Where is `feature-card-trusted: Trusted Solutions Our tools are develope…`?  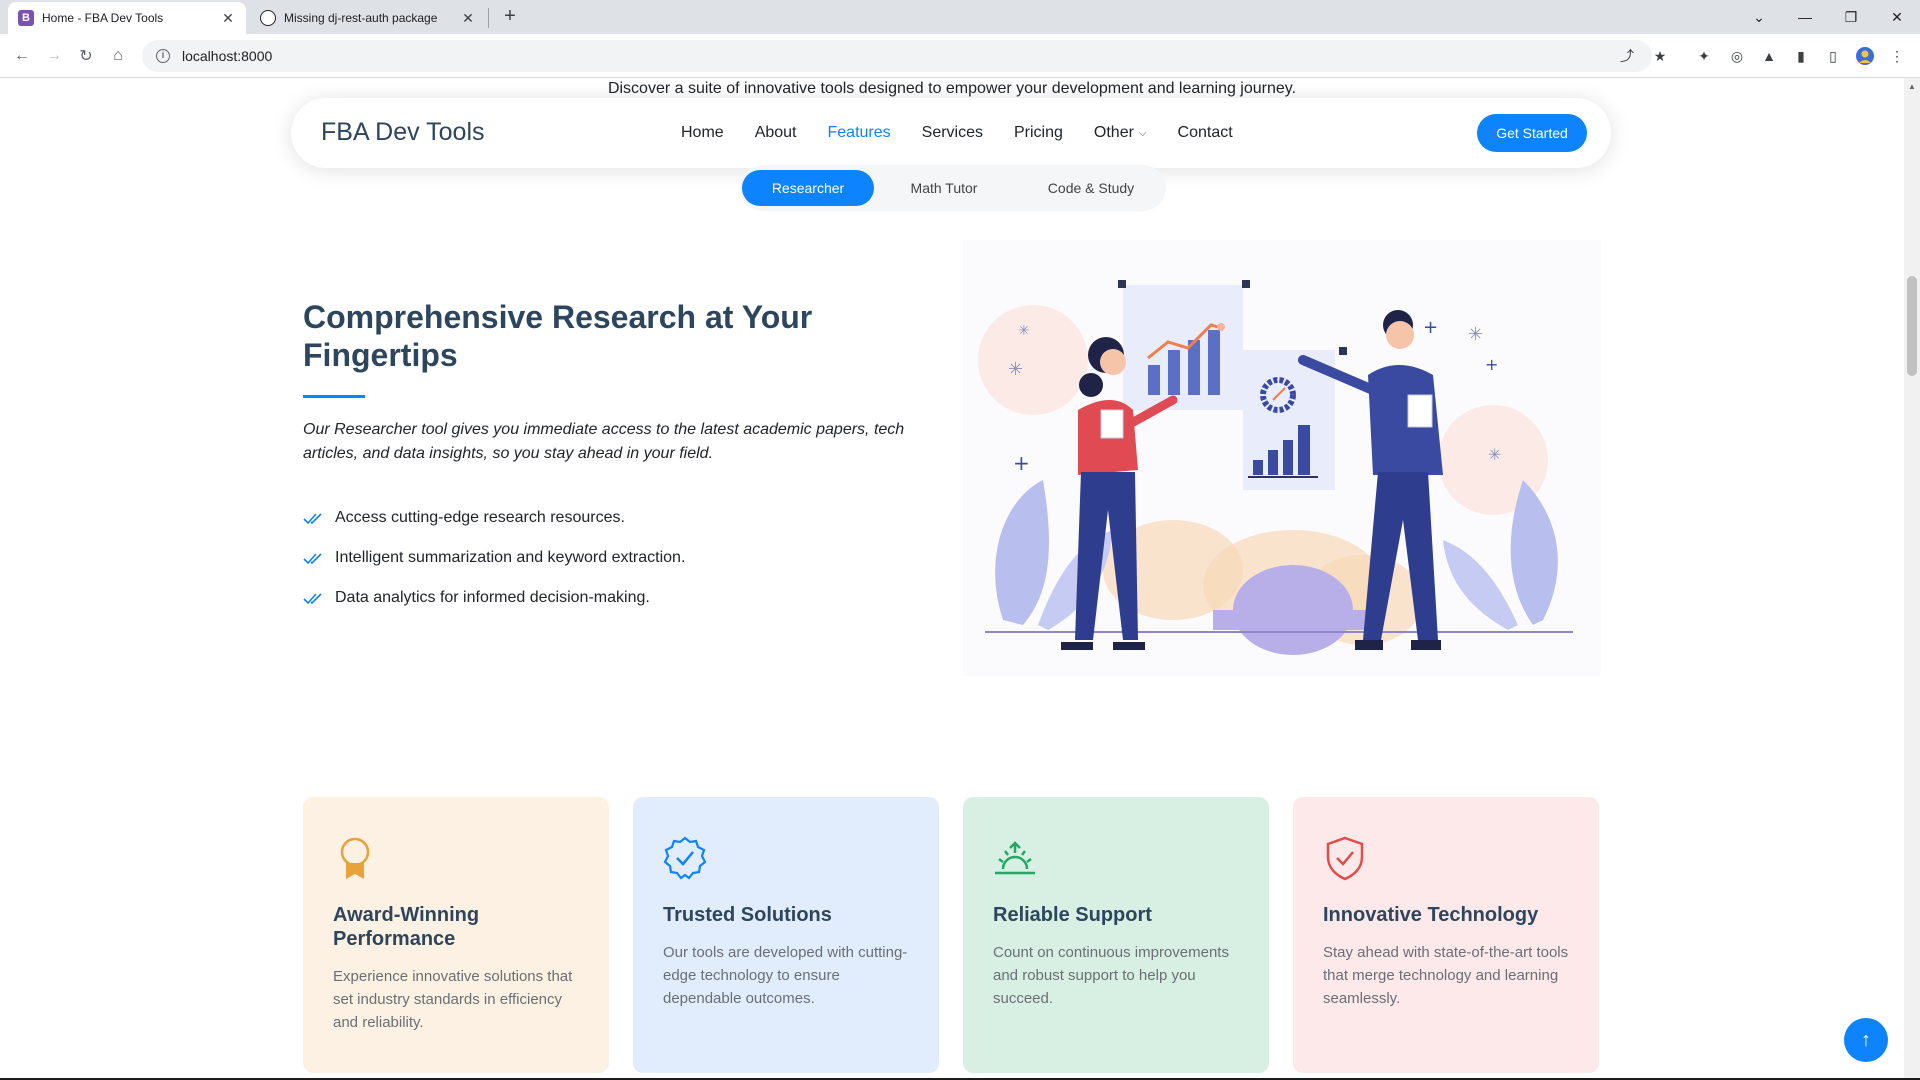
feature-card-trusted: Trusted Solutions Our tools are develope… is located at coordinates (786, 935).